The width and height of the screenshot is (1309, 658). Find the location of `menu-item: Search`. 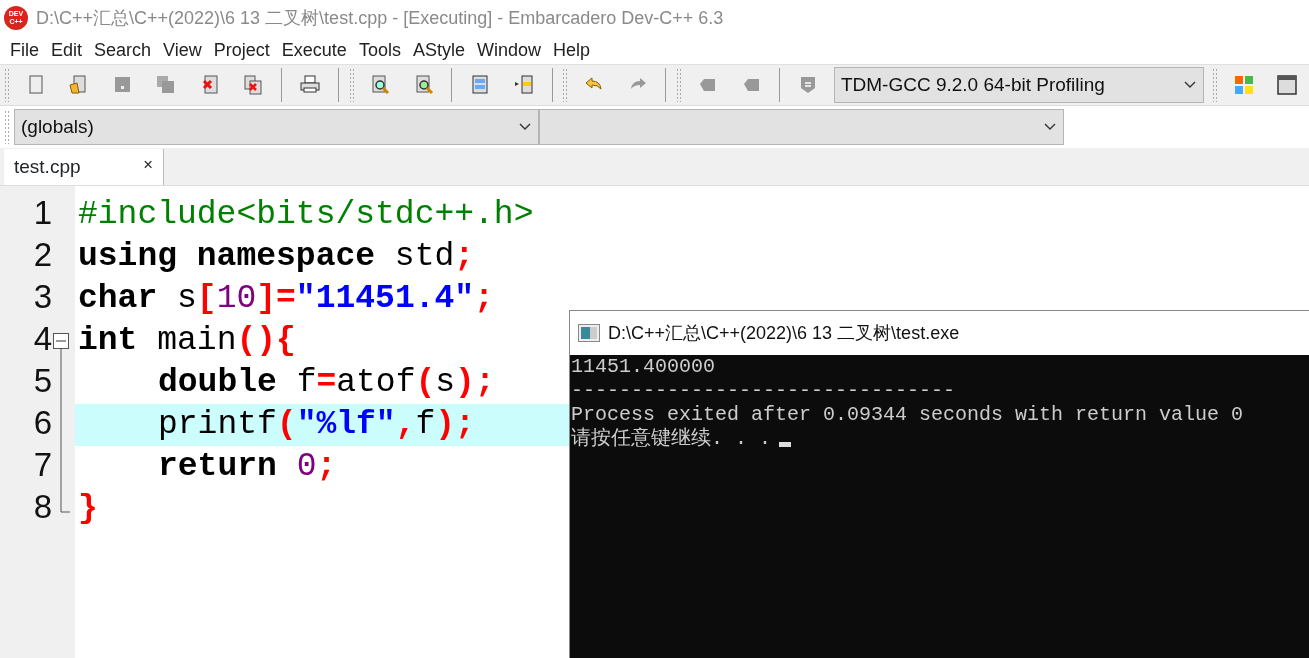

menu-item: Search is located at coordinates (123, 50).